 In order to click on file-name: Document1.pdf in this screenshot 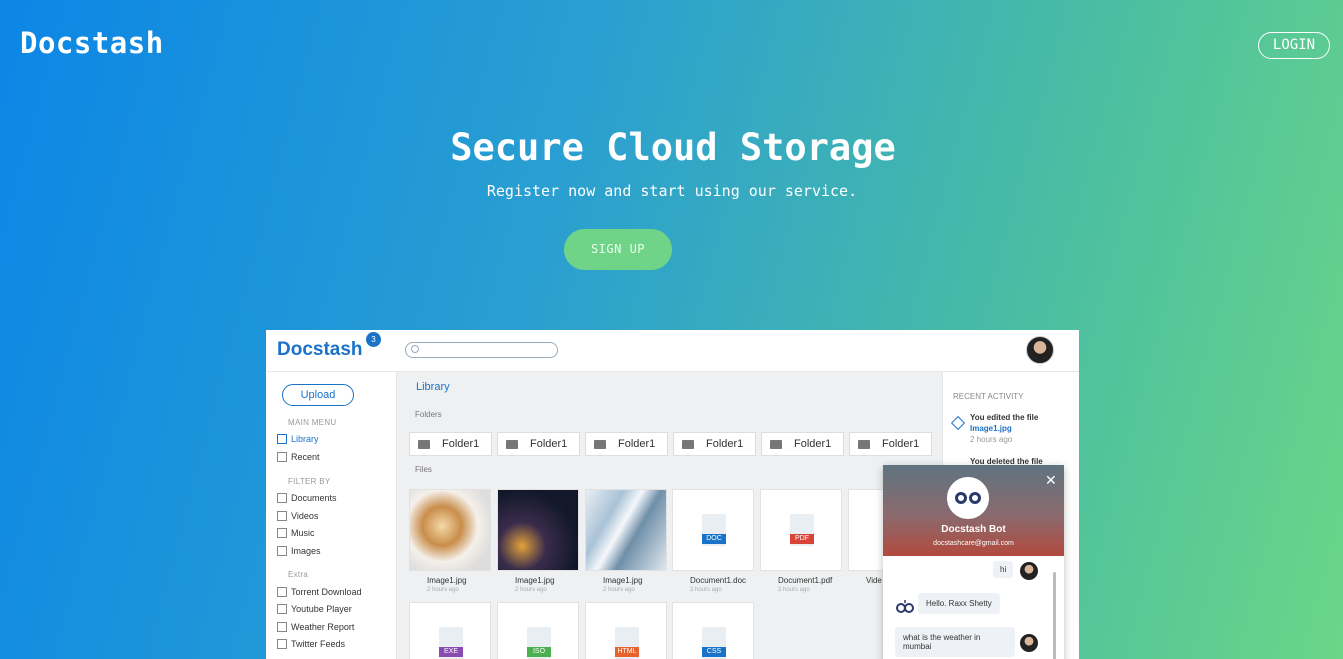, I will do `click(805, 580)`.